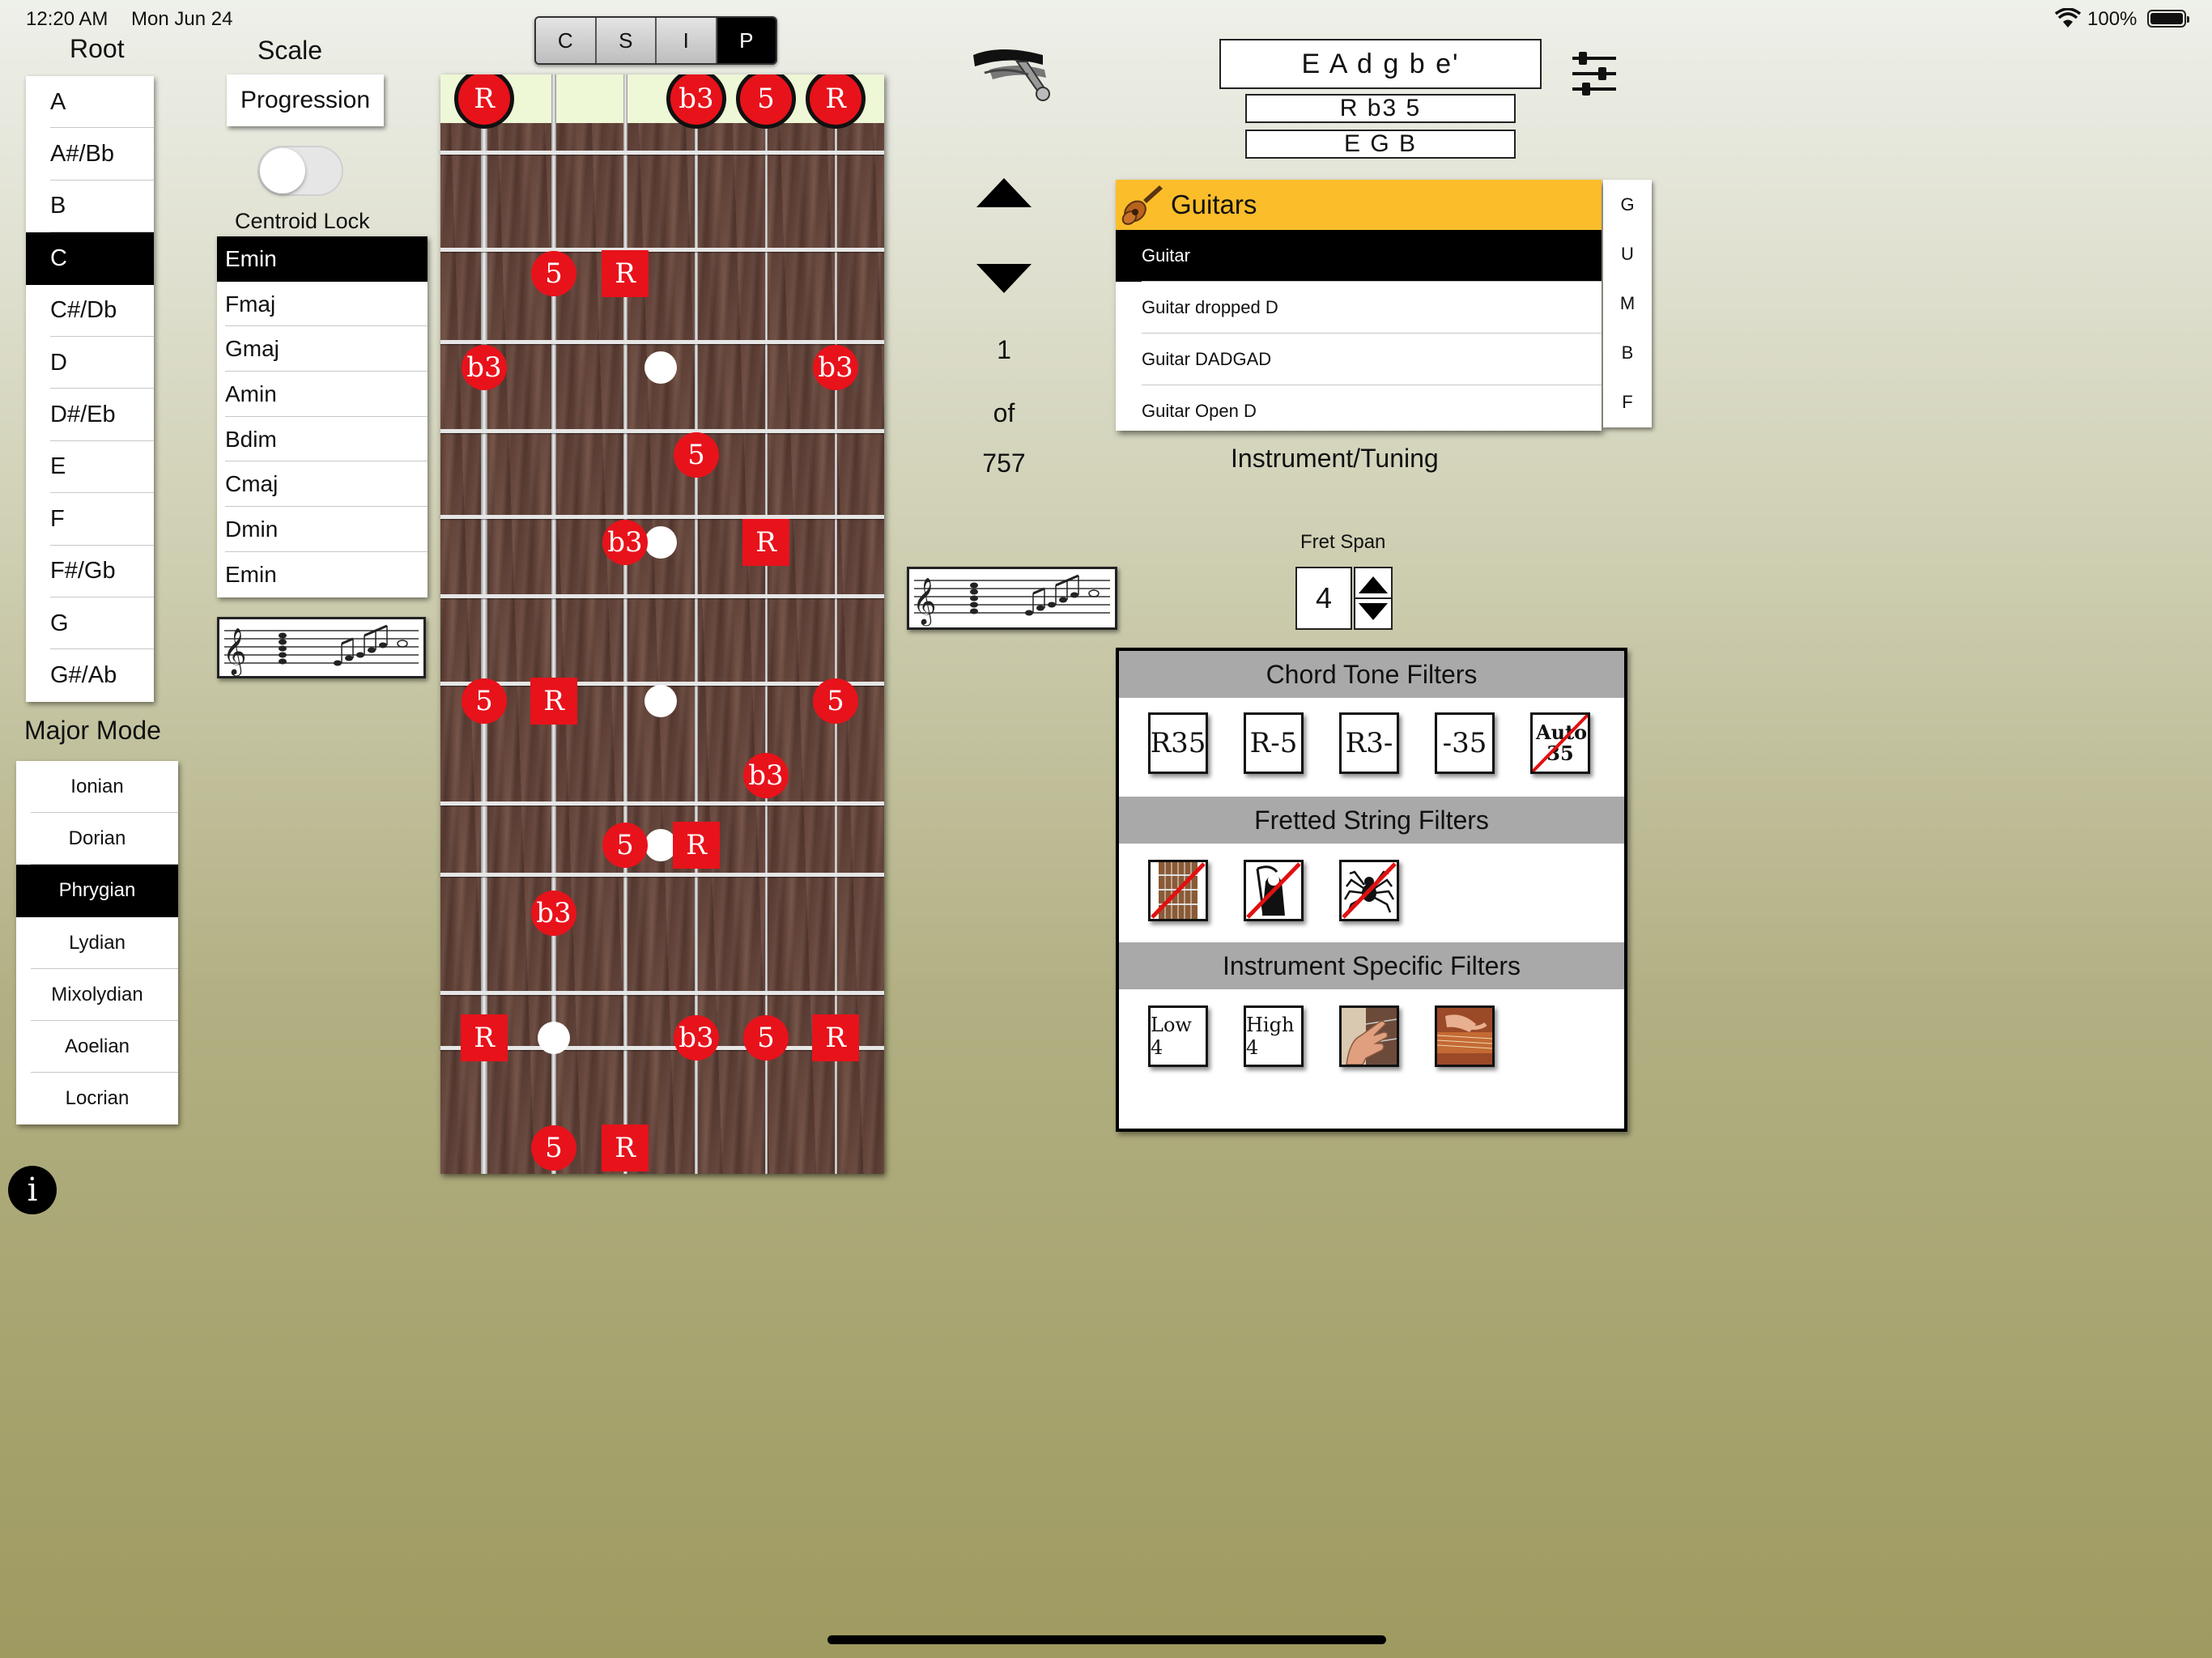 This screenshot has height=1658, width=2212. Describe the element at coordinates (1274, 743) in the screenshot. I see `filter-r-5-button: R-5` at that location.